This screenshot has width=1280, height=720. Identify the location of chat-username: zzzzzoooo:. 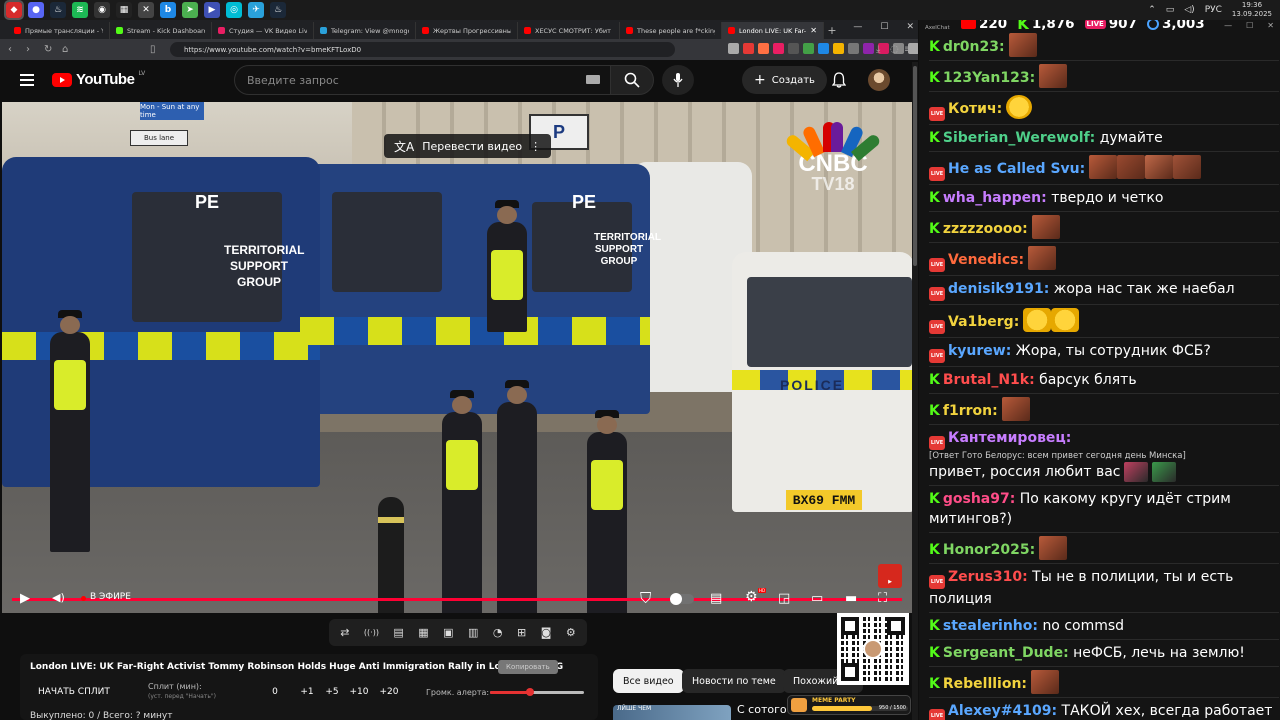
(985, 229).